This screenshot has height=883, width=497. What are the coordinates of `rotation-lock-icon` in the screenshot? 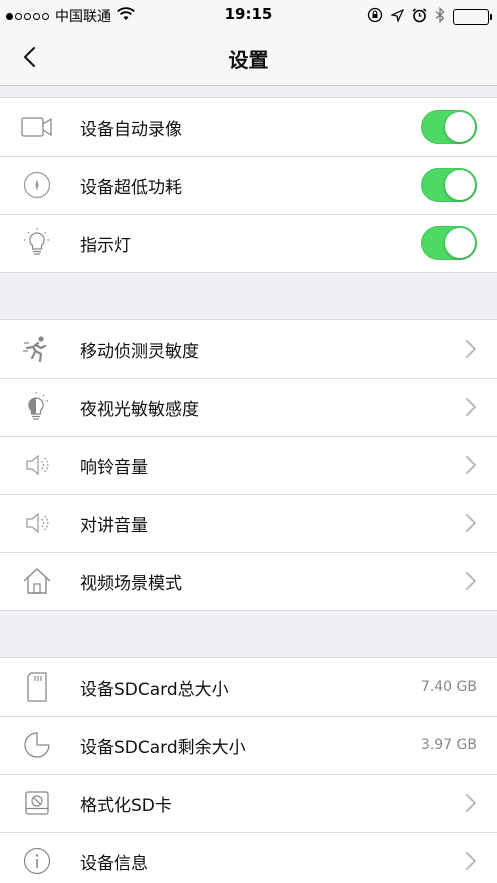 It's located at (375, 17).